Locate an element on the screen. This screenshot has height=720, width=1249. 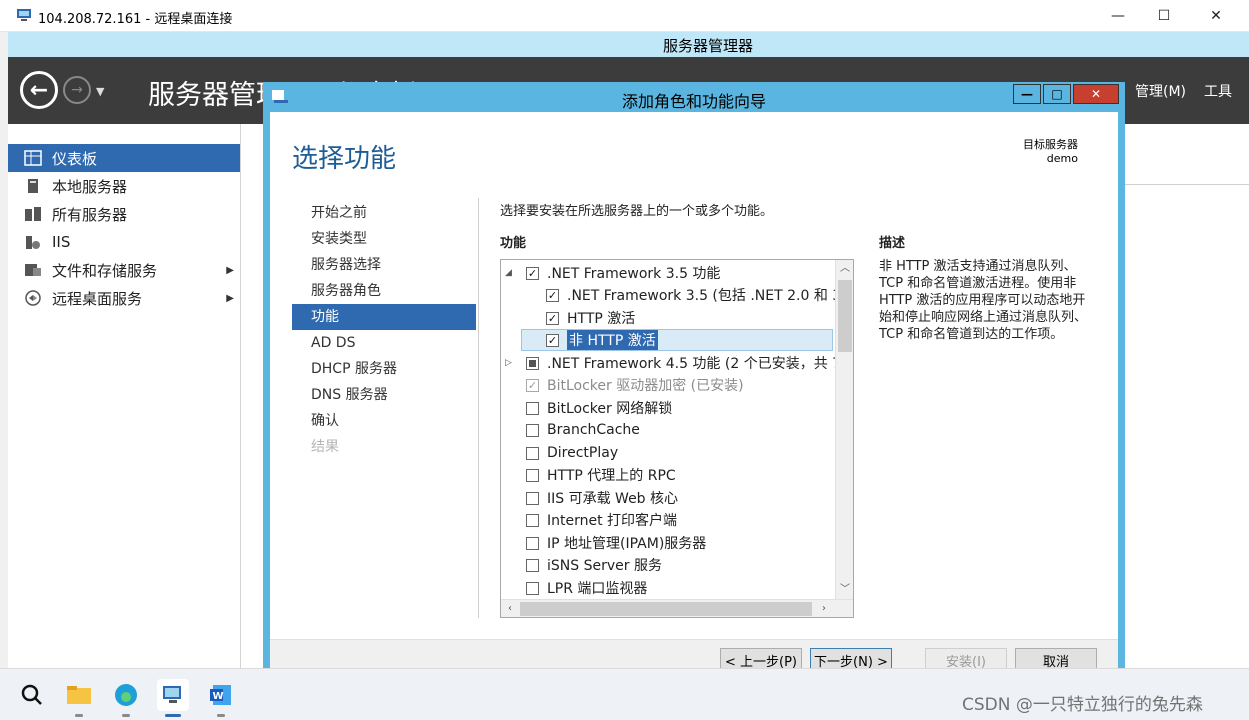
feature-row: IP 地址管理(IPAM)服务器 is located at coordinates (668, 543).